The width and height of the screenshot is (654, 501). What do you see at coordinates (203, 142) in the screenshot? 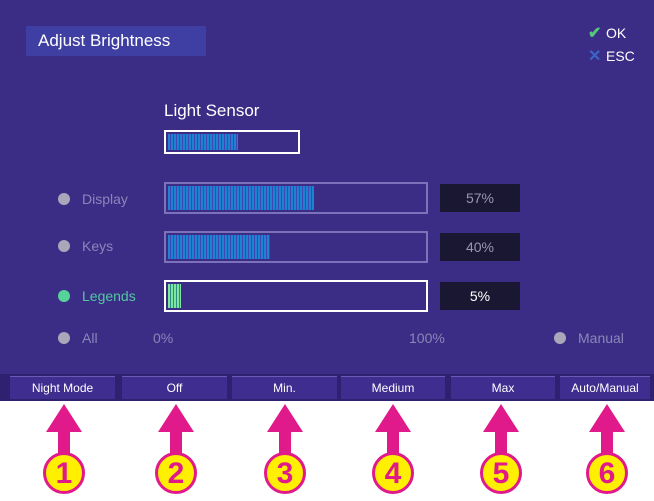
I see `light-sensor-fill` at bounding box center [203, 142].